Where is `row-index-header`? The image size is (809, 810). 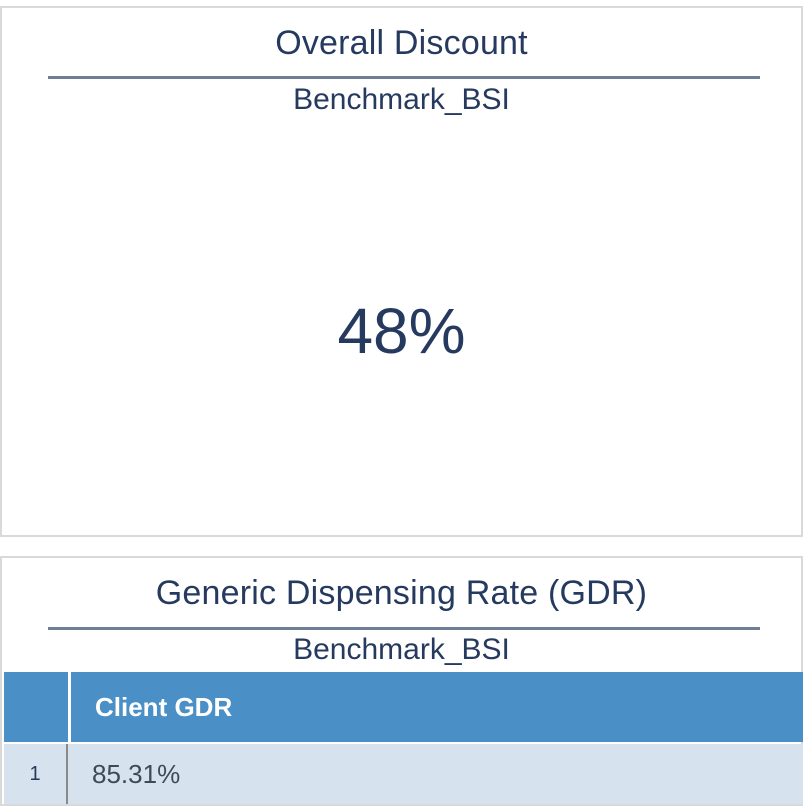 row-index-header is located at coordinates (37, 707).